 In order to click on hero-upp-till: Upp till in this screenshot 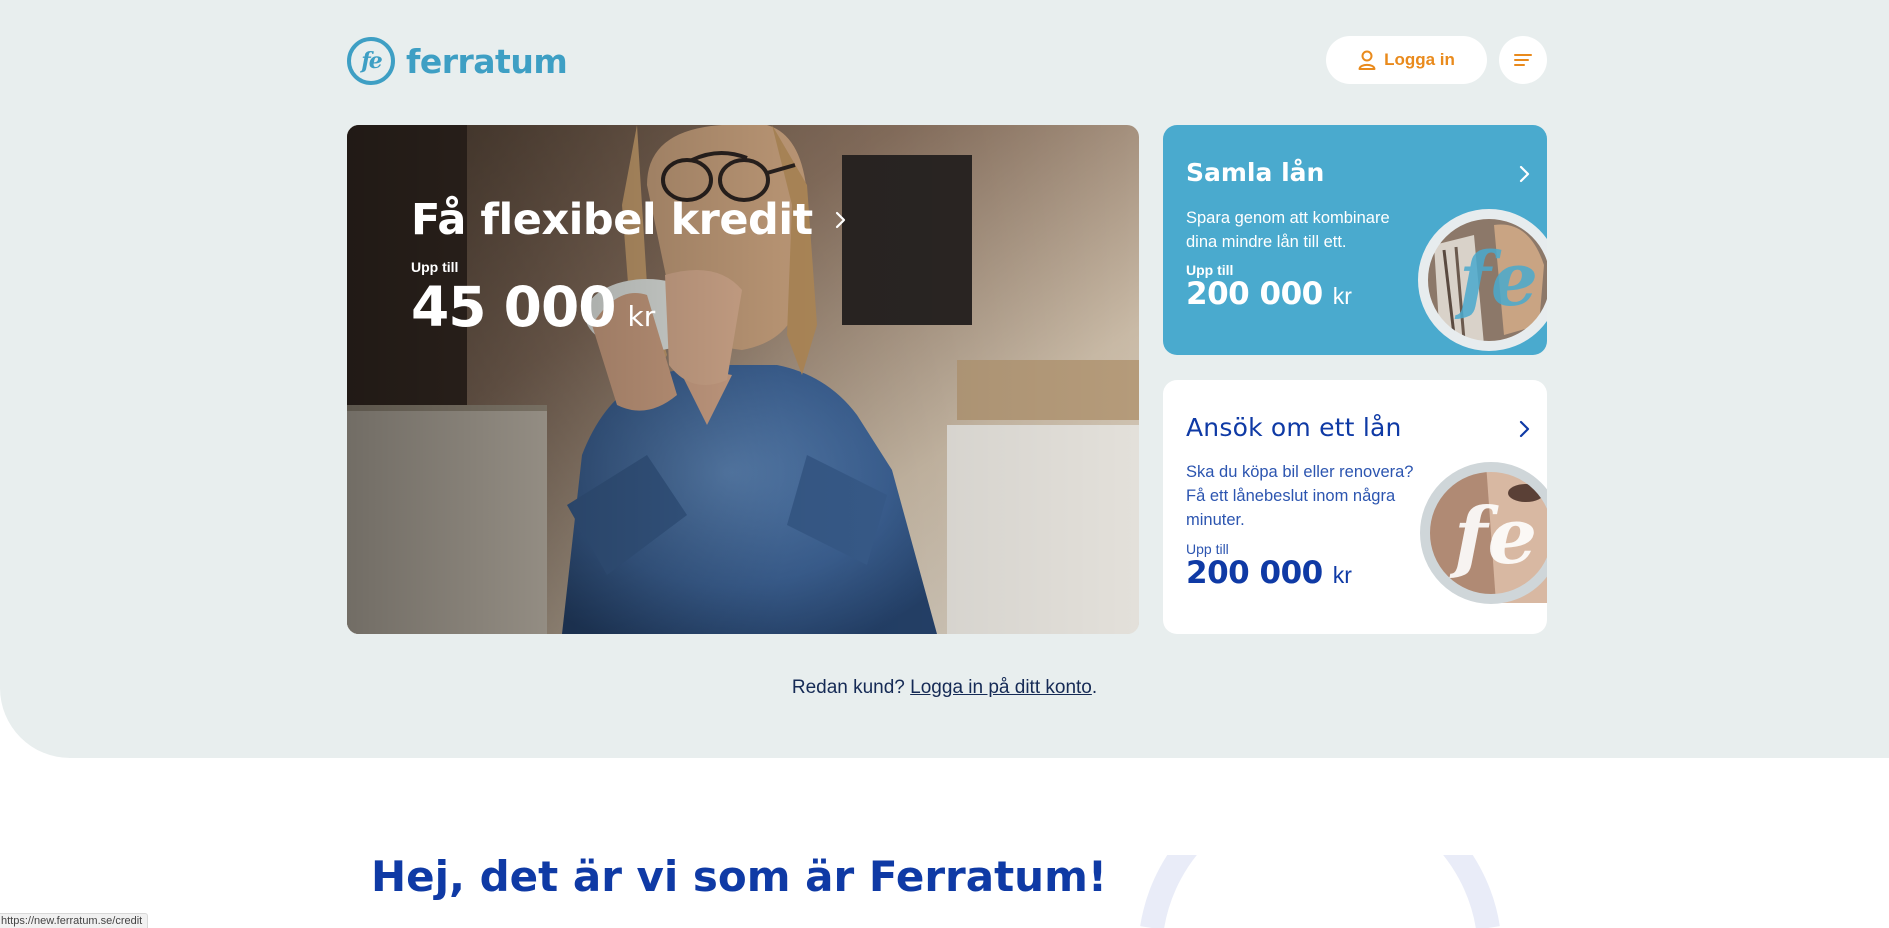, I will do `click(435, 267)`.